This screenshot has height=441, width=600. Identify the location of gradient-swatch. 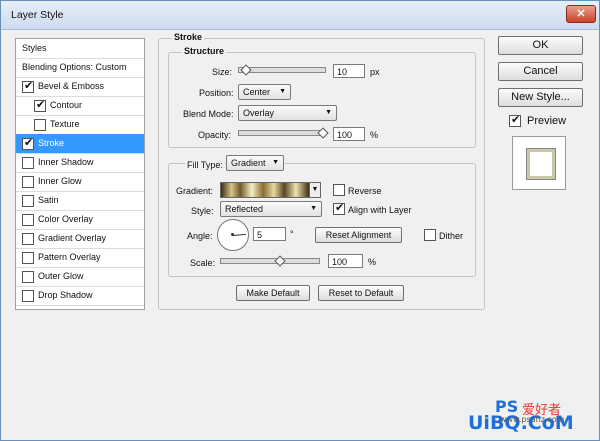
(265, 190).